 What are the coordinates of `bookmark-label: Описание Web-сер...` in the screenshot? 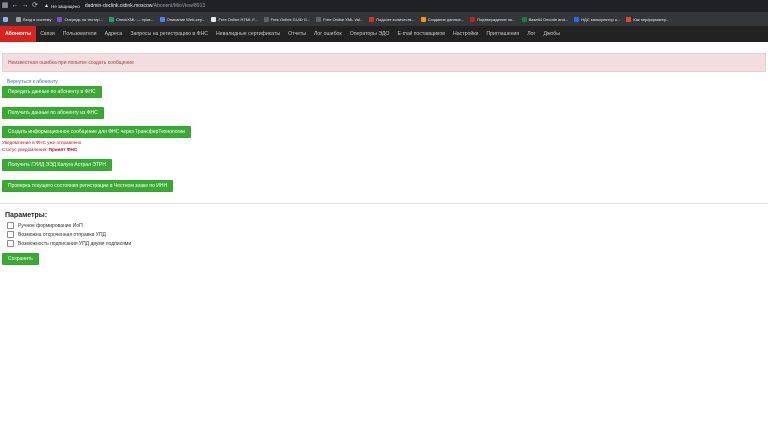 It's located at (186, 19).